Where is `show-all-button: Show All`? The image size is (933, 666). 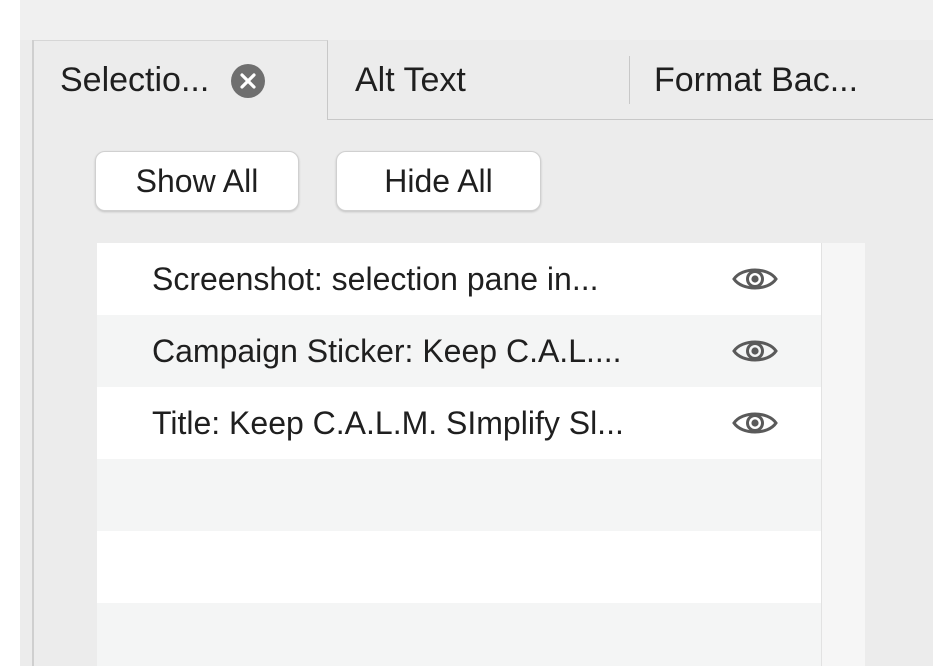 show-all-button: Show All is located at coordinates (197, 181).